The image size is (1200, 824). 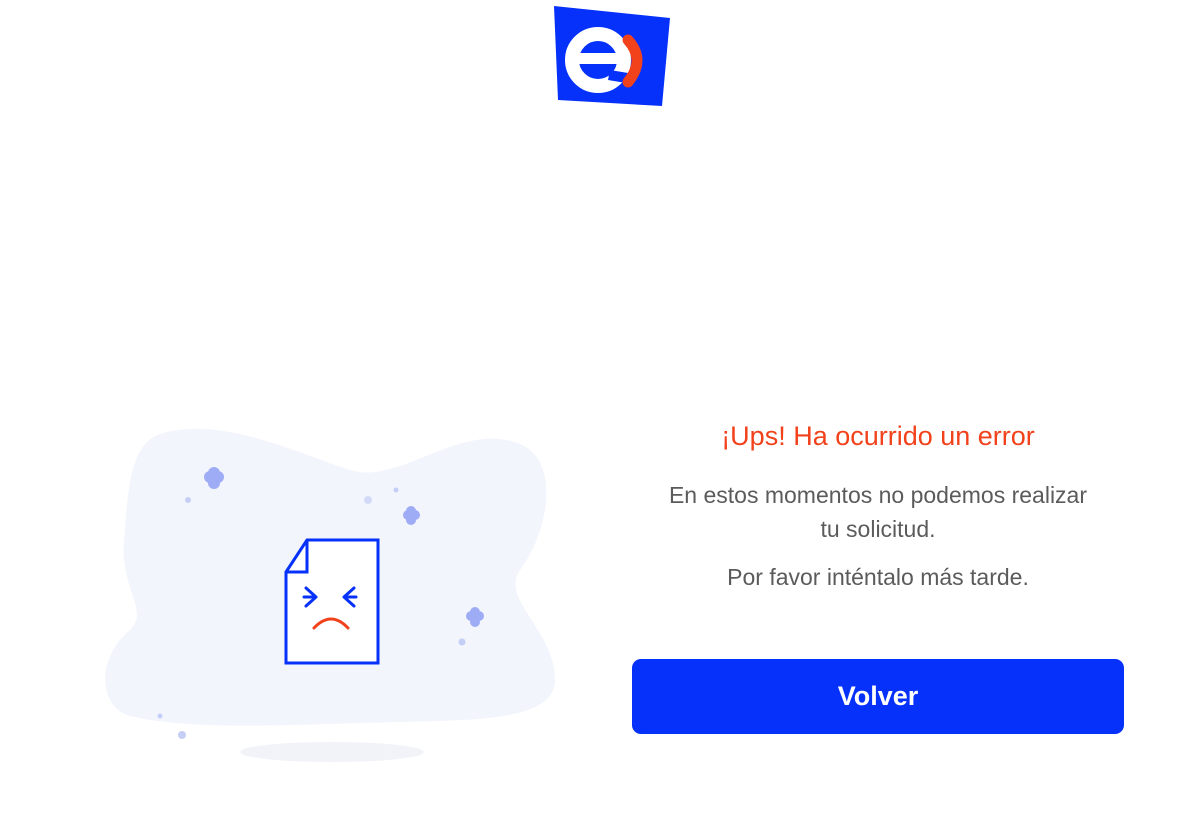 What do you see at coordinates (612, 56) in the screenshot?
I see `entel-logo` at bounding box center [612, 56].